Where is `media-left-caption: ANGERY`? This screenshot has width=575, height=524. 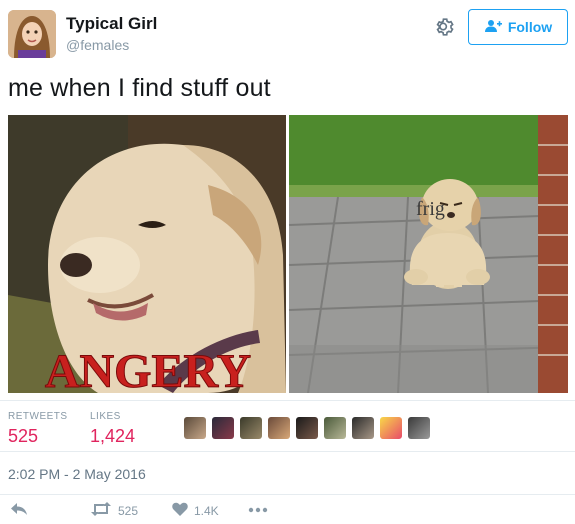 media-left-caption: ANGERY is located at coordinates (148, 369).